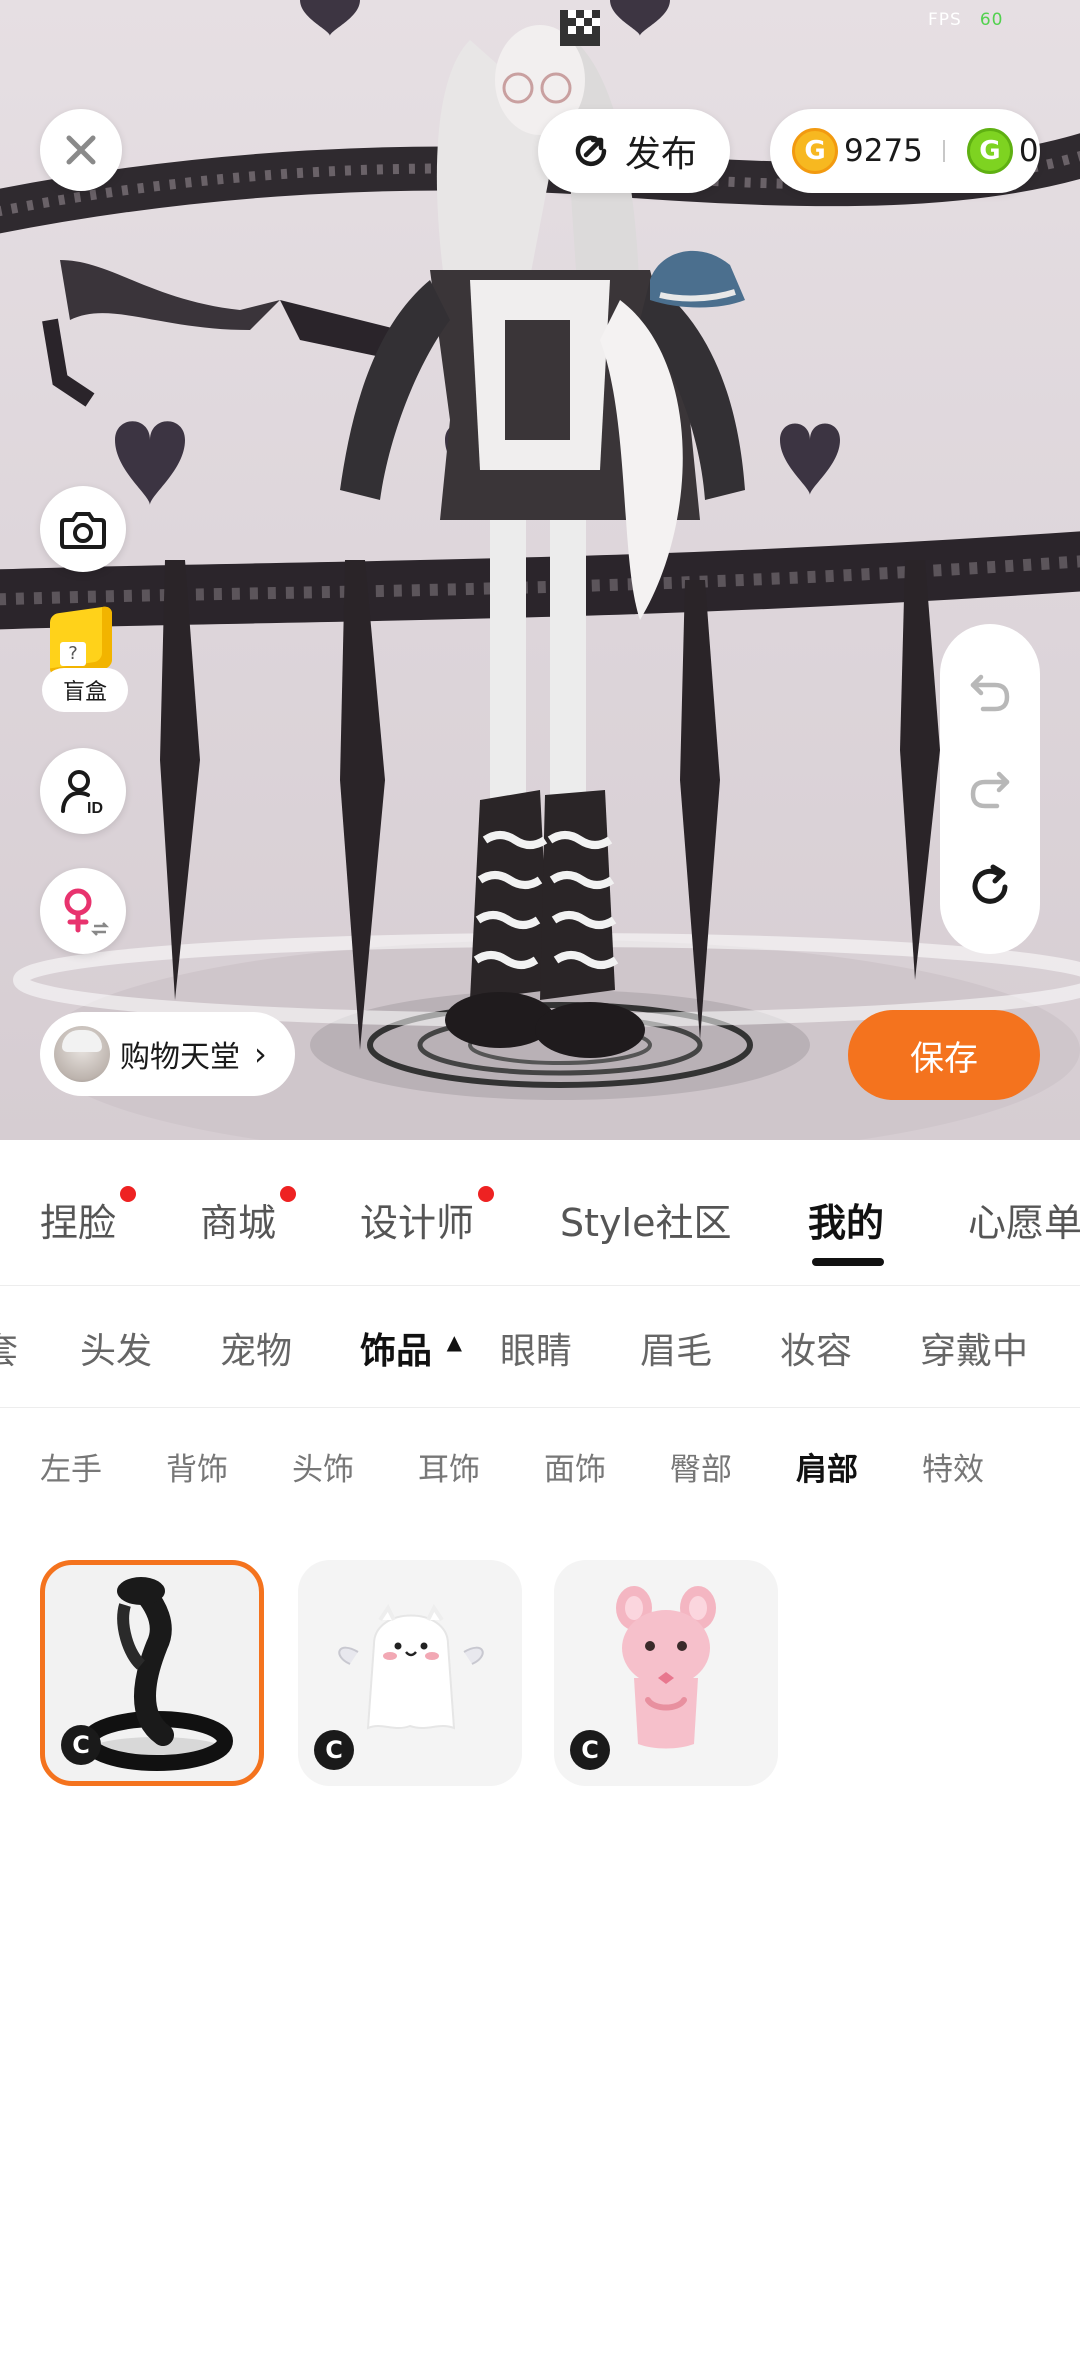 This screenshot has height=2374, width=1080. What do you see at coordinates (943, 151) in the screenshot?
I see `currency-divider` at bounding box center [943, 151].